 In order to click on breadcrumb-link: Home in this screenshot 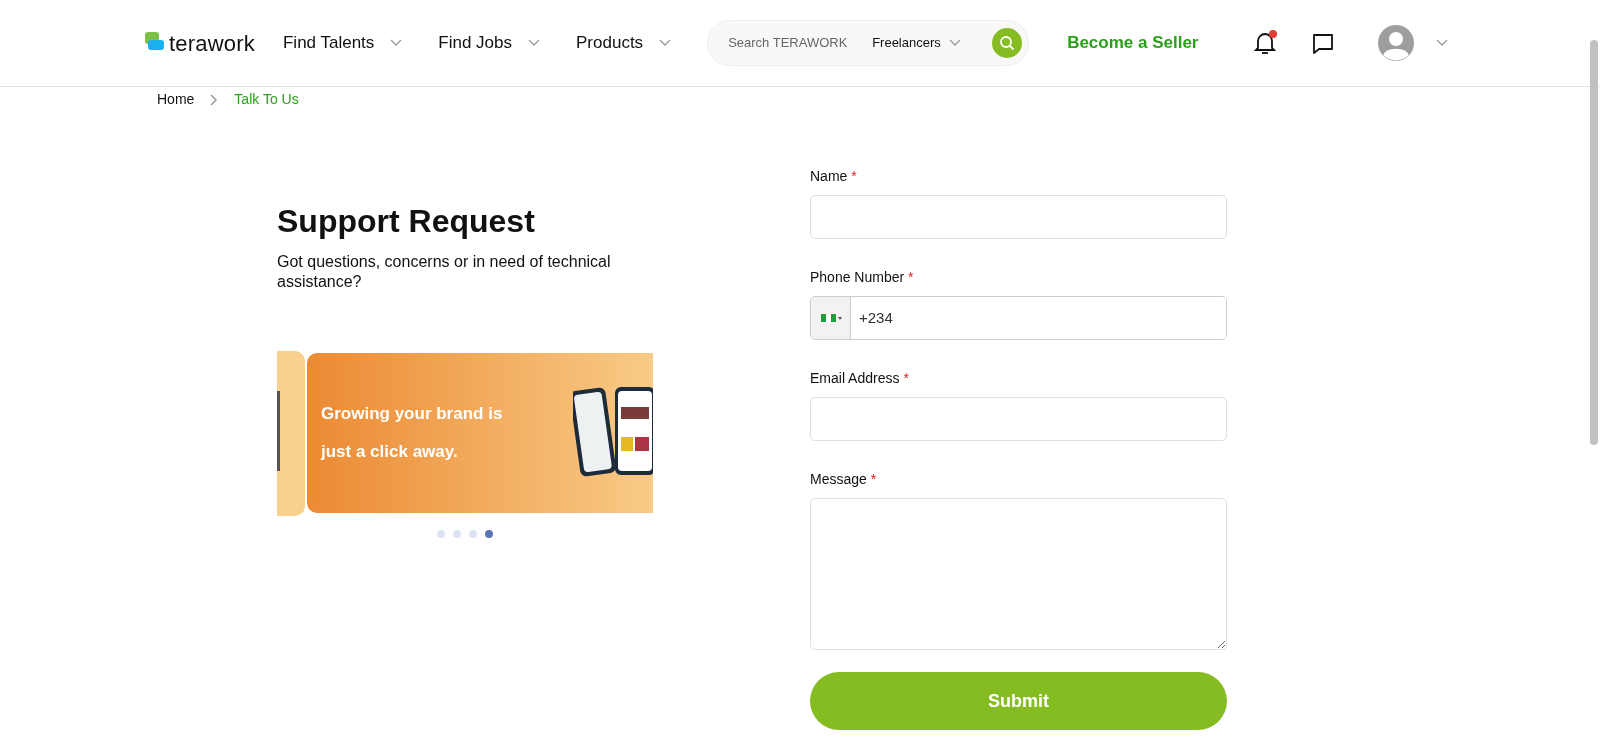, I will do `click(176, 99)`.